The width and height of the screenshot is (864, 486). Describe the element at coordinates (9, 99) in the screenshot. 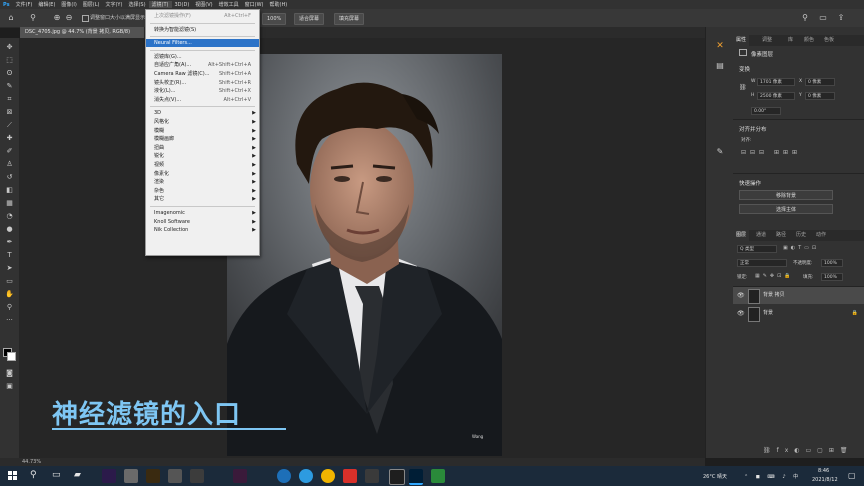

I see `crop-tool-icon: ⌗` at that location.